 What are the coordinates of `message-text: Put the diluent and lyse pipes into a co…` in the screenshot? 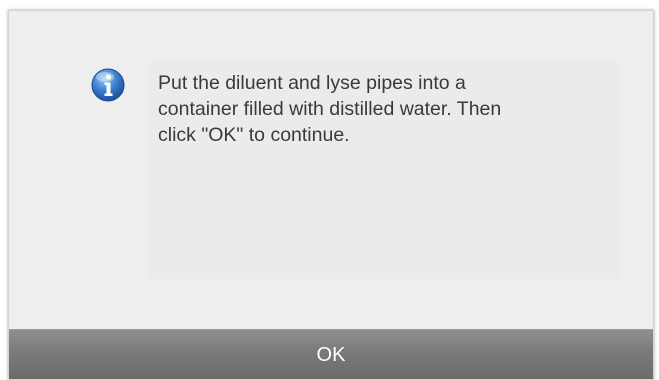 It's located at (388, 109).